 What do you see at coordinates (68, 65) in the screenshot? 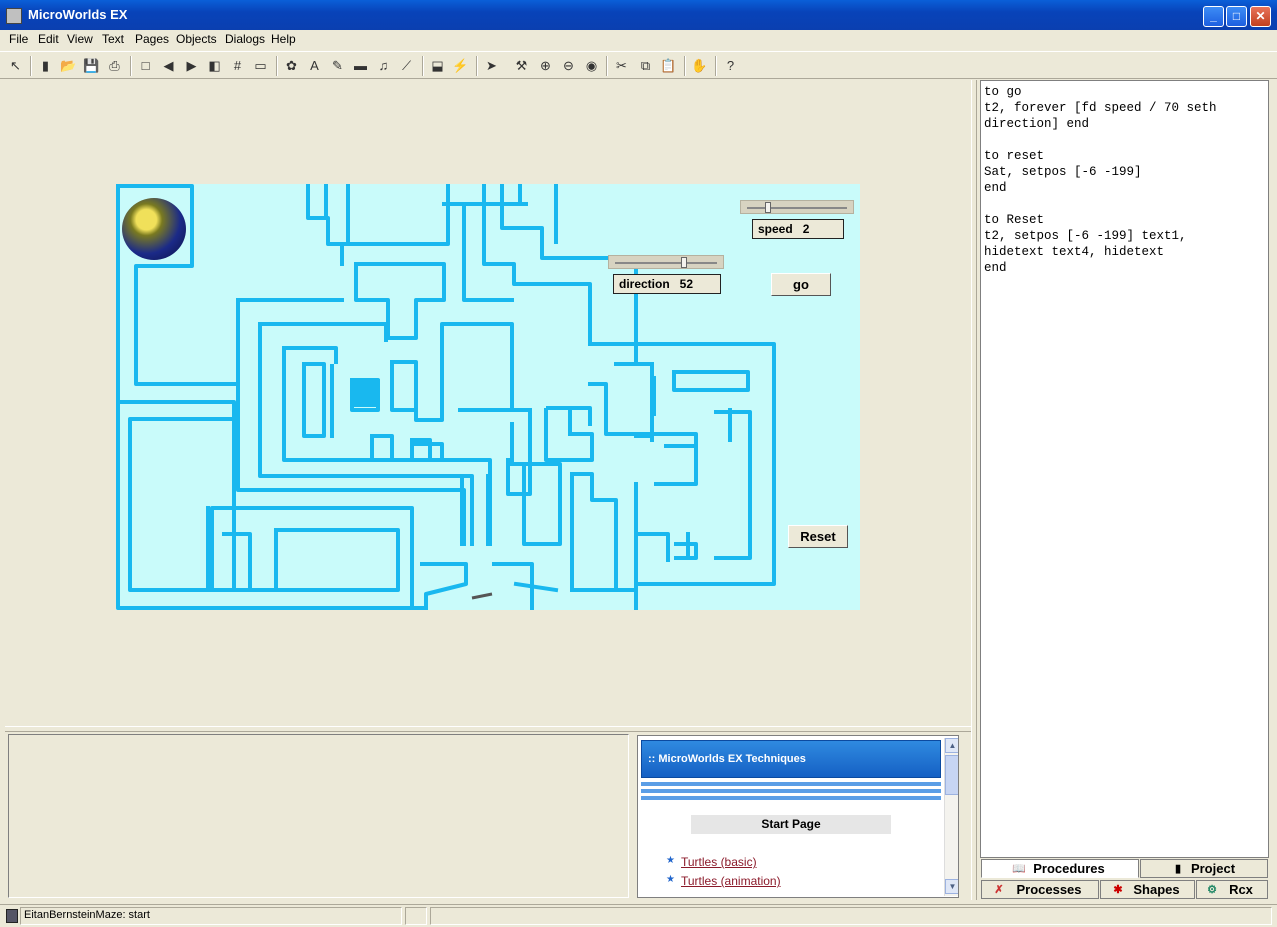
I see `open-icon: 📂` at bounding box center [68, 65].